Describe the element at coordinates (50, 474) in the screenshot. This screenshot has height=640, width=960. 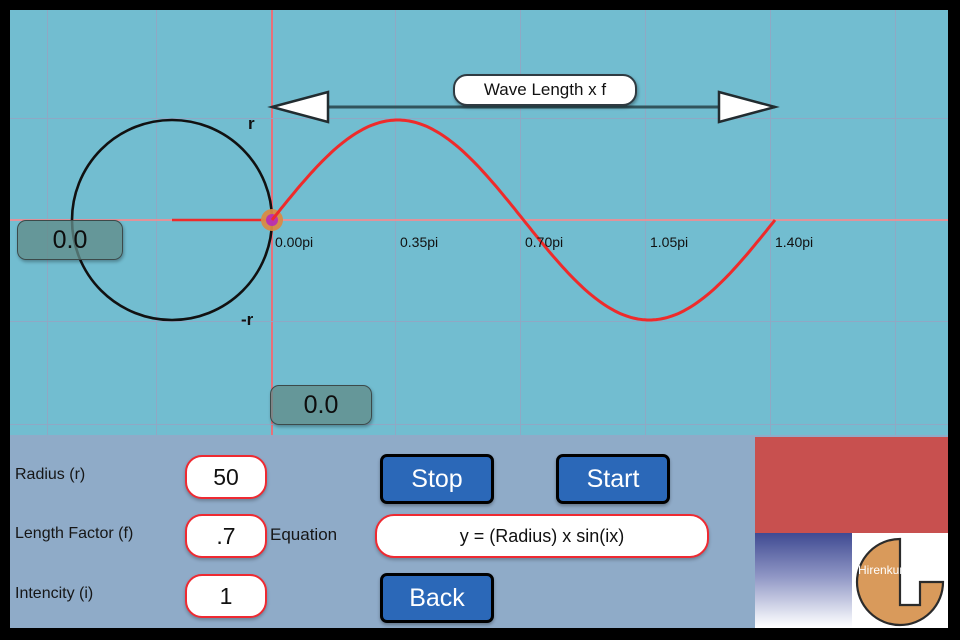
I see `radius-label: Radius (r)` at that location.